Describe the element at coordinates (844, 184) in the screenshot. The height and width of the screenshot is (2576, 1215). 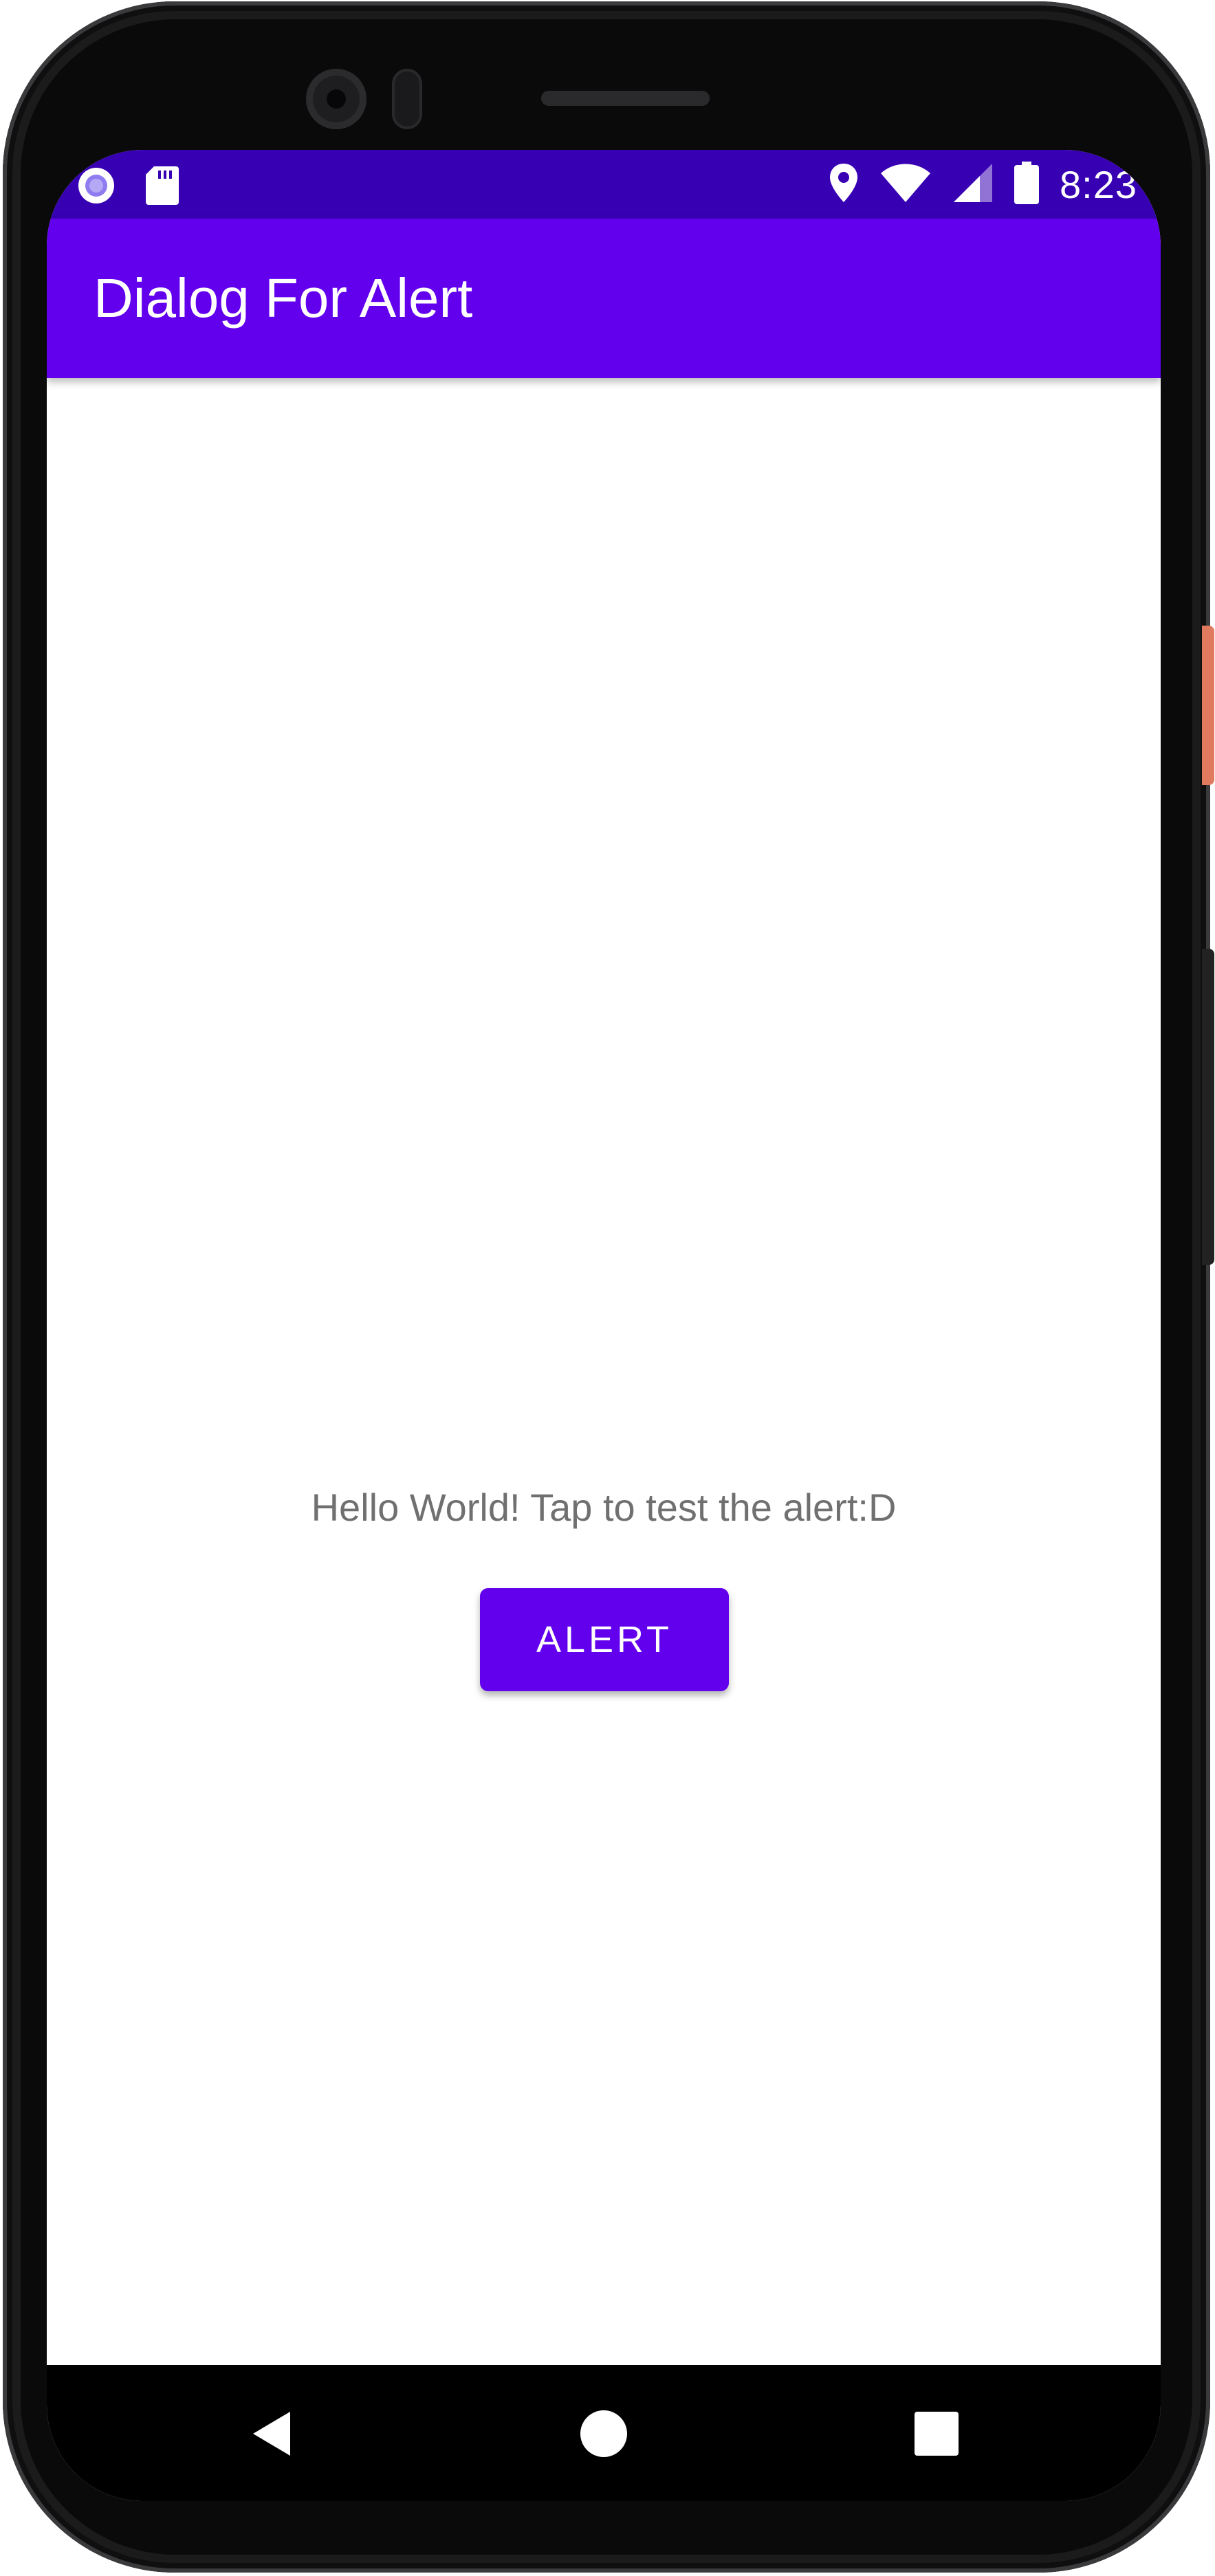
I see `location-icon` at that location.